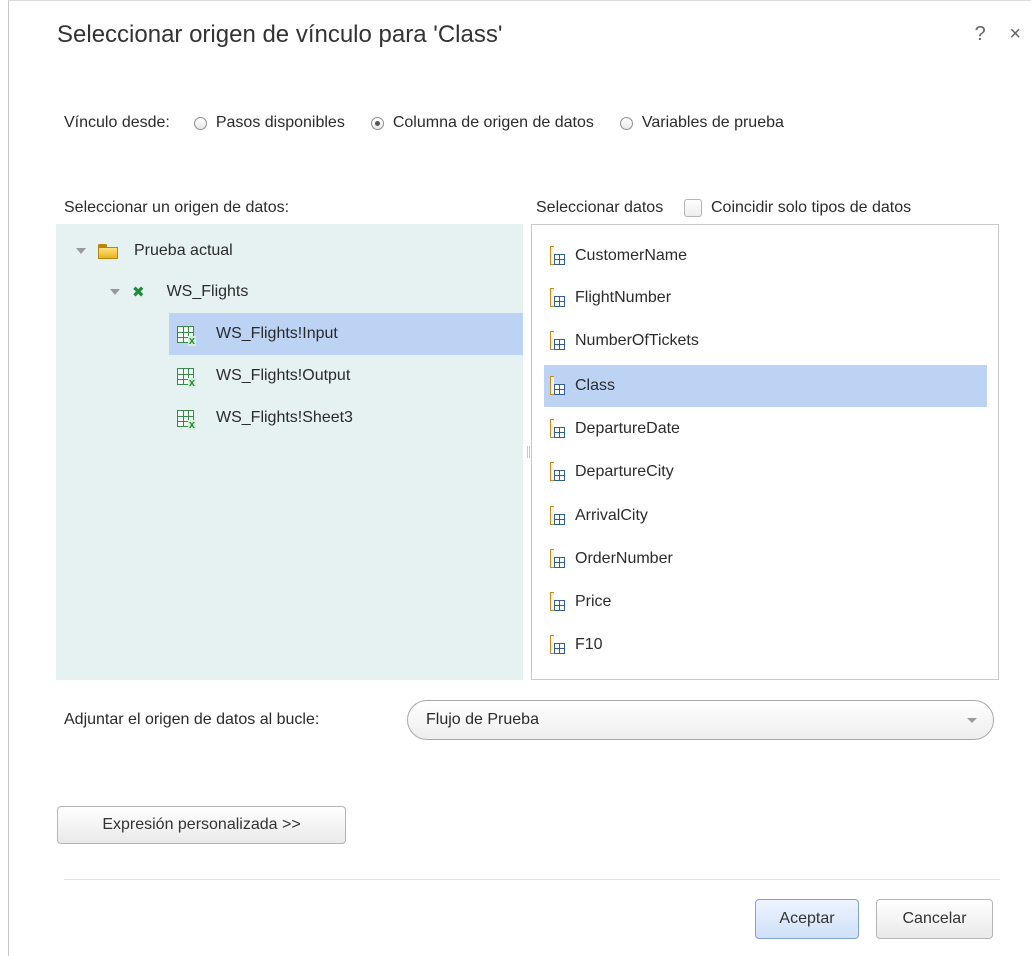 The height and width of the screenshot is (956, 1031). I want to click on list-item-numberoftickets: NumberOfTickets, so click(765, 341).